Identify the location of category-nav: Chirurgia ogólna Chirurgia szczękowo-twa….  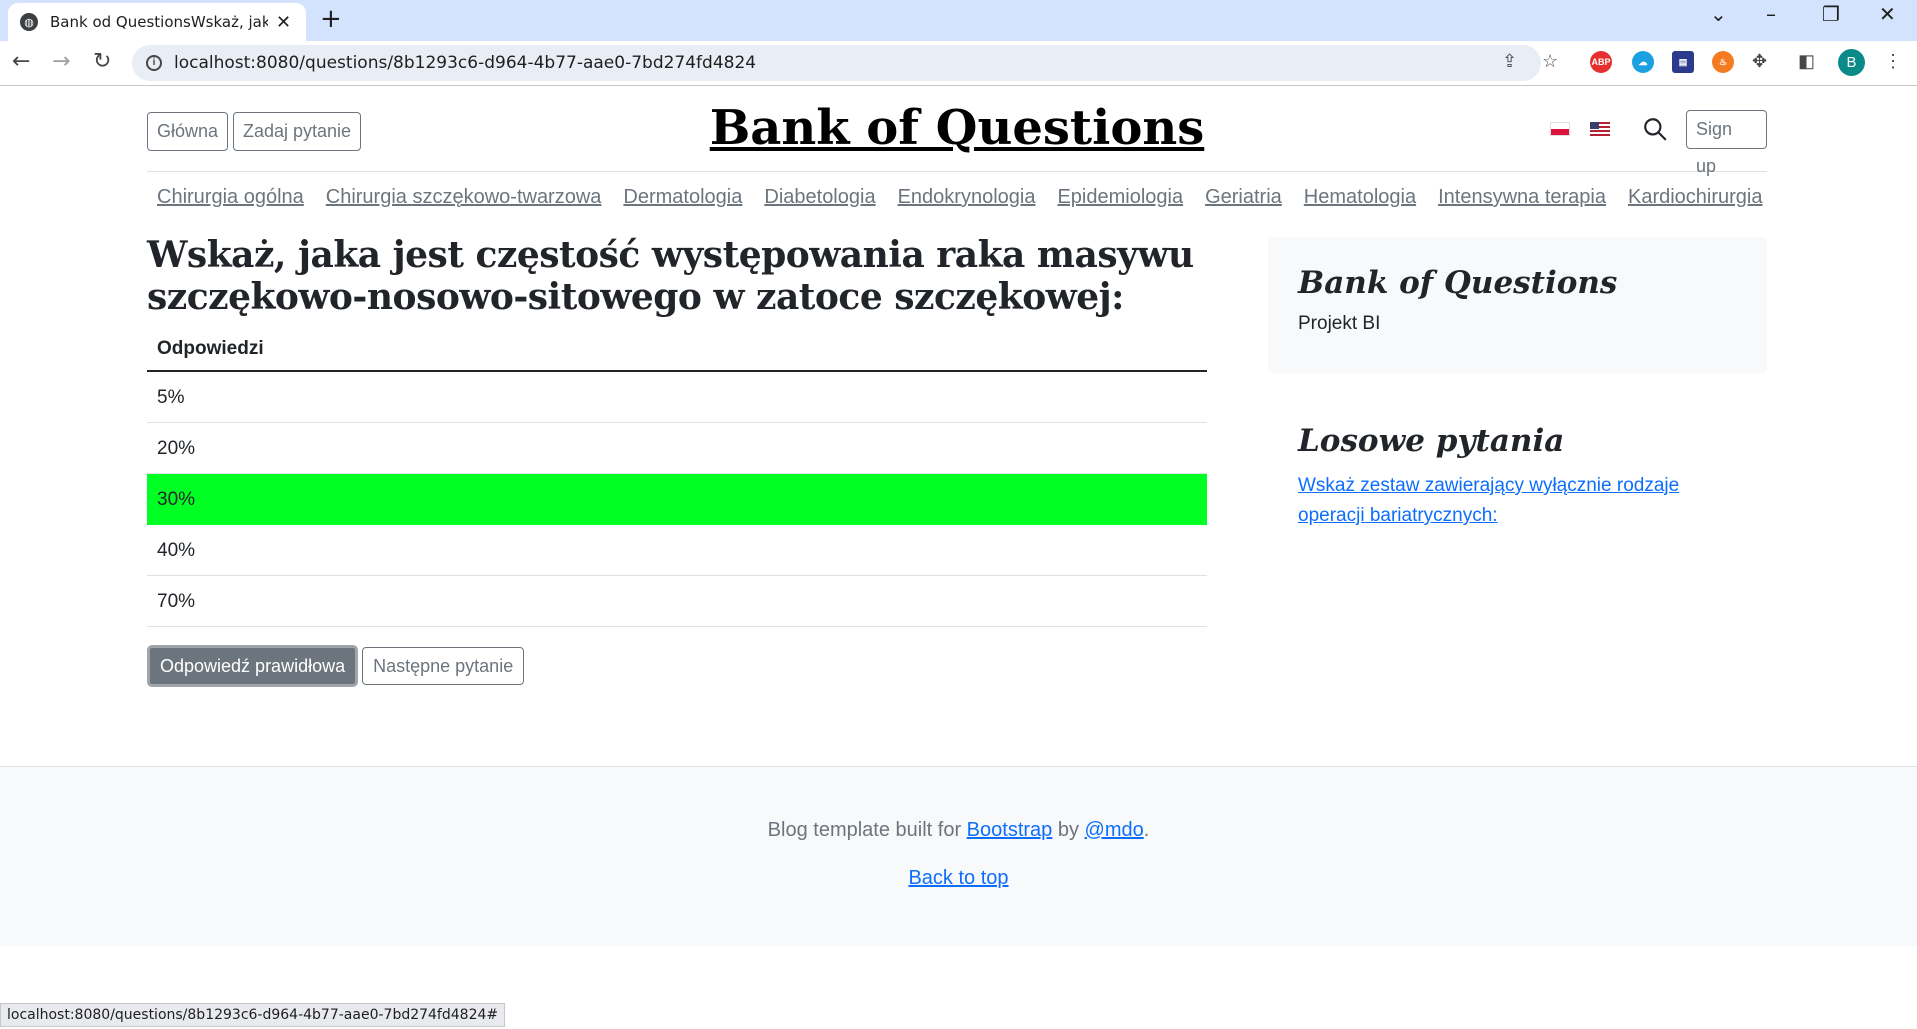
(957, 197).